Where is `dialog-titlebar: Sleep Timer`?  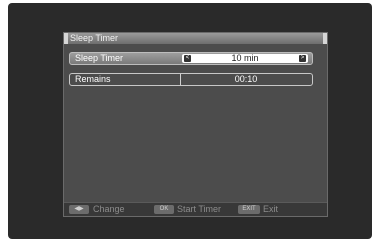
dialog-titlebar: Sleep Timer is located at coordinates (195, 38).